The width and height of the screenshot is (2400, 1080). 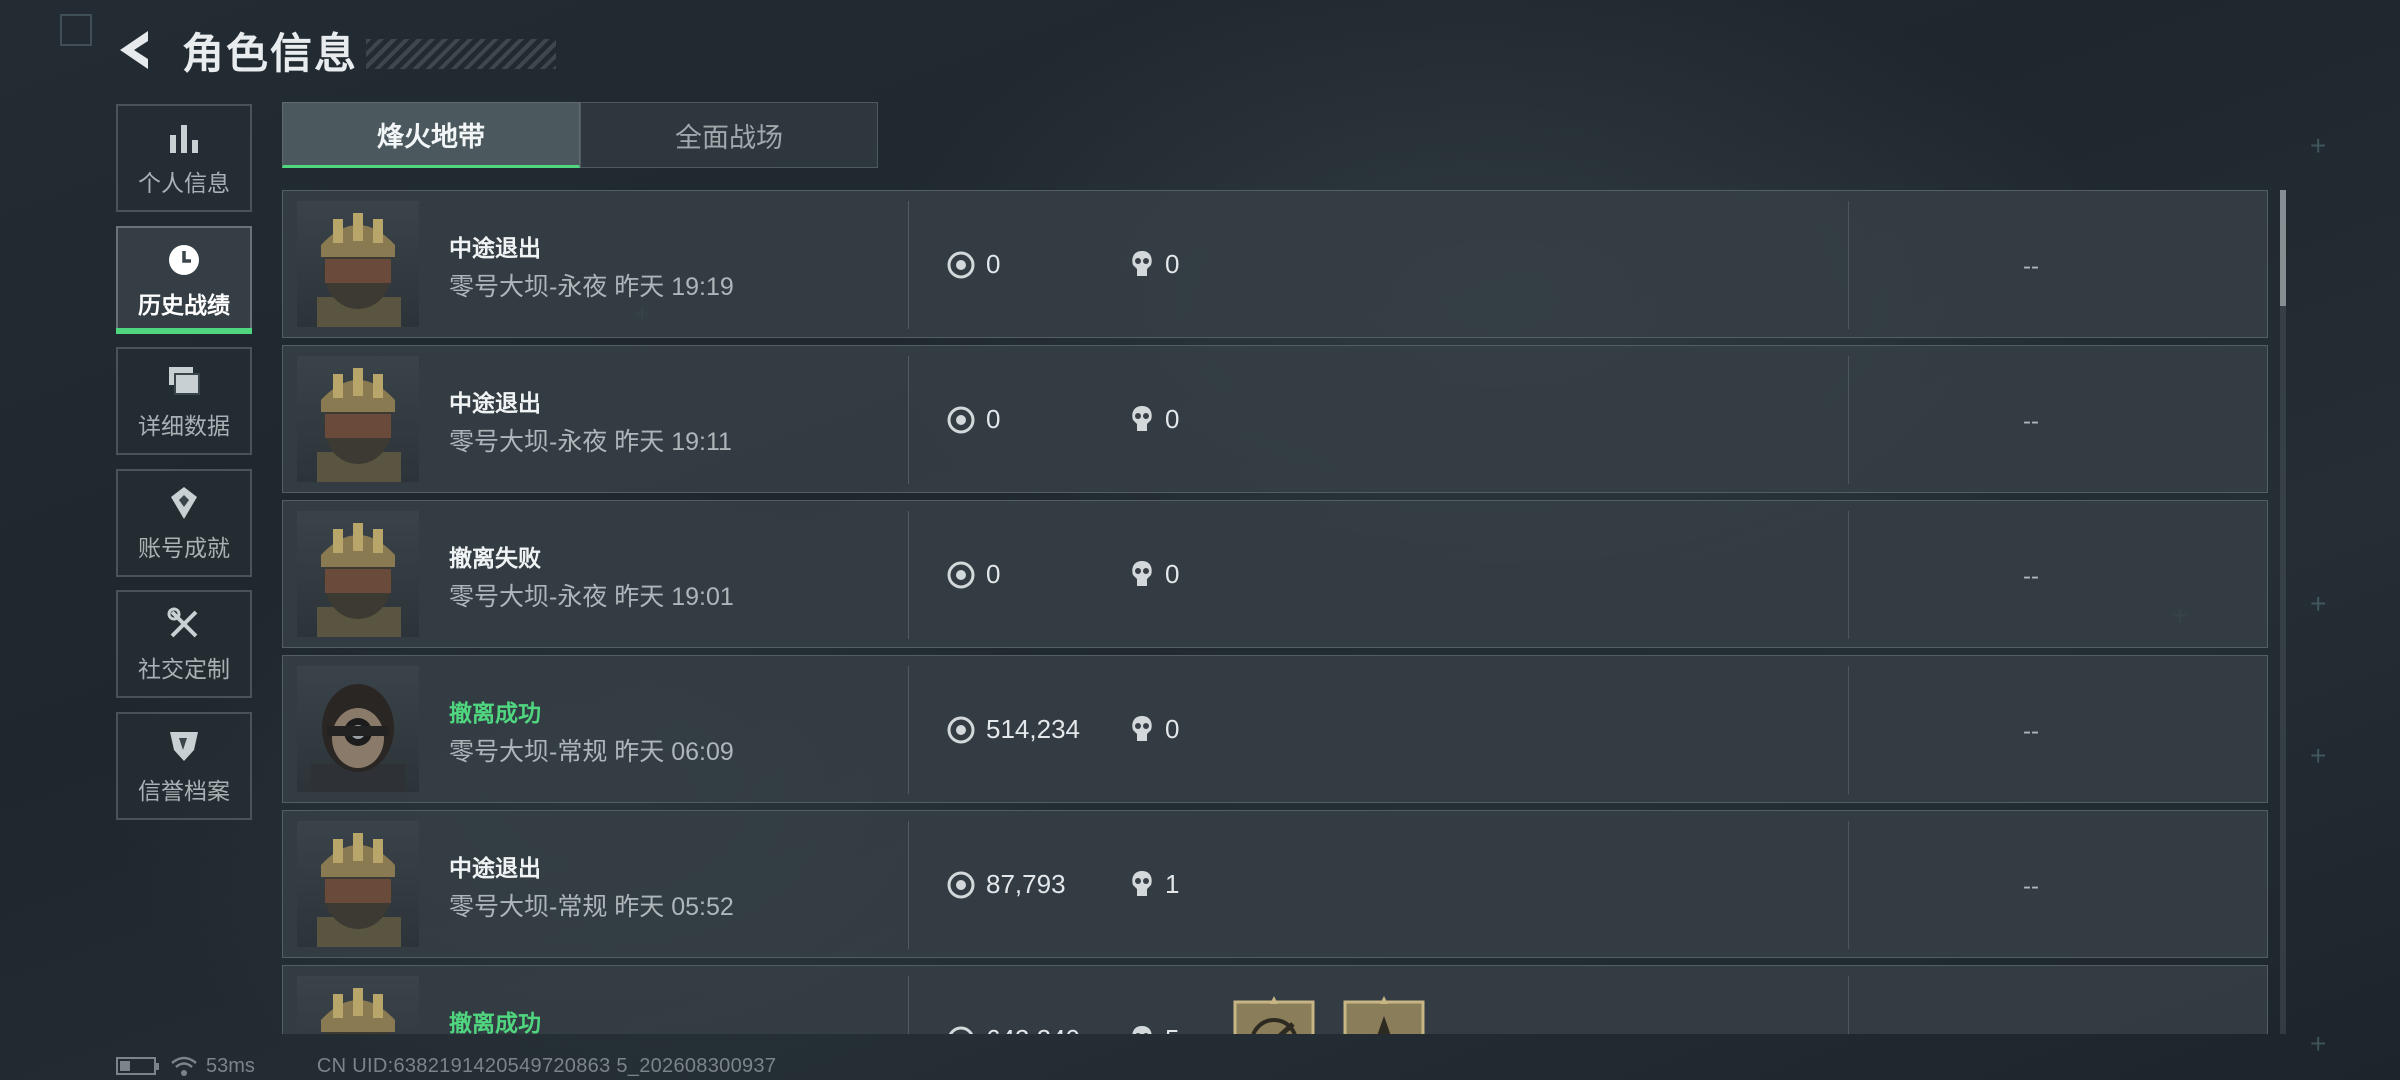 What do you see at coordinates (184, 304) in the screenshot?
I see `sidebar-item-label: 历史战绩` at bounding box center [184, 304].